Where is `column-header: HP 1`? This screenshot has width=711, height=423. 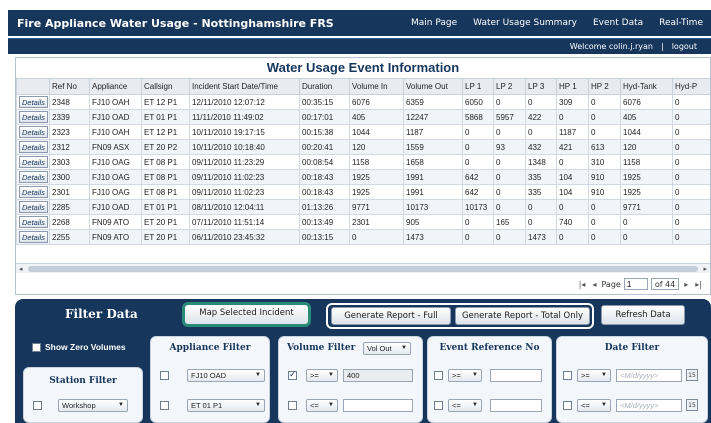
column-header: HP 1 is located at coordinates (572, 86).